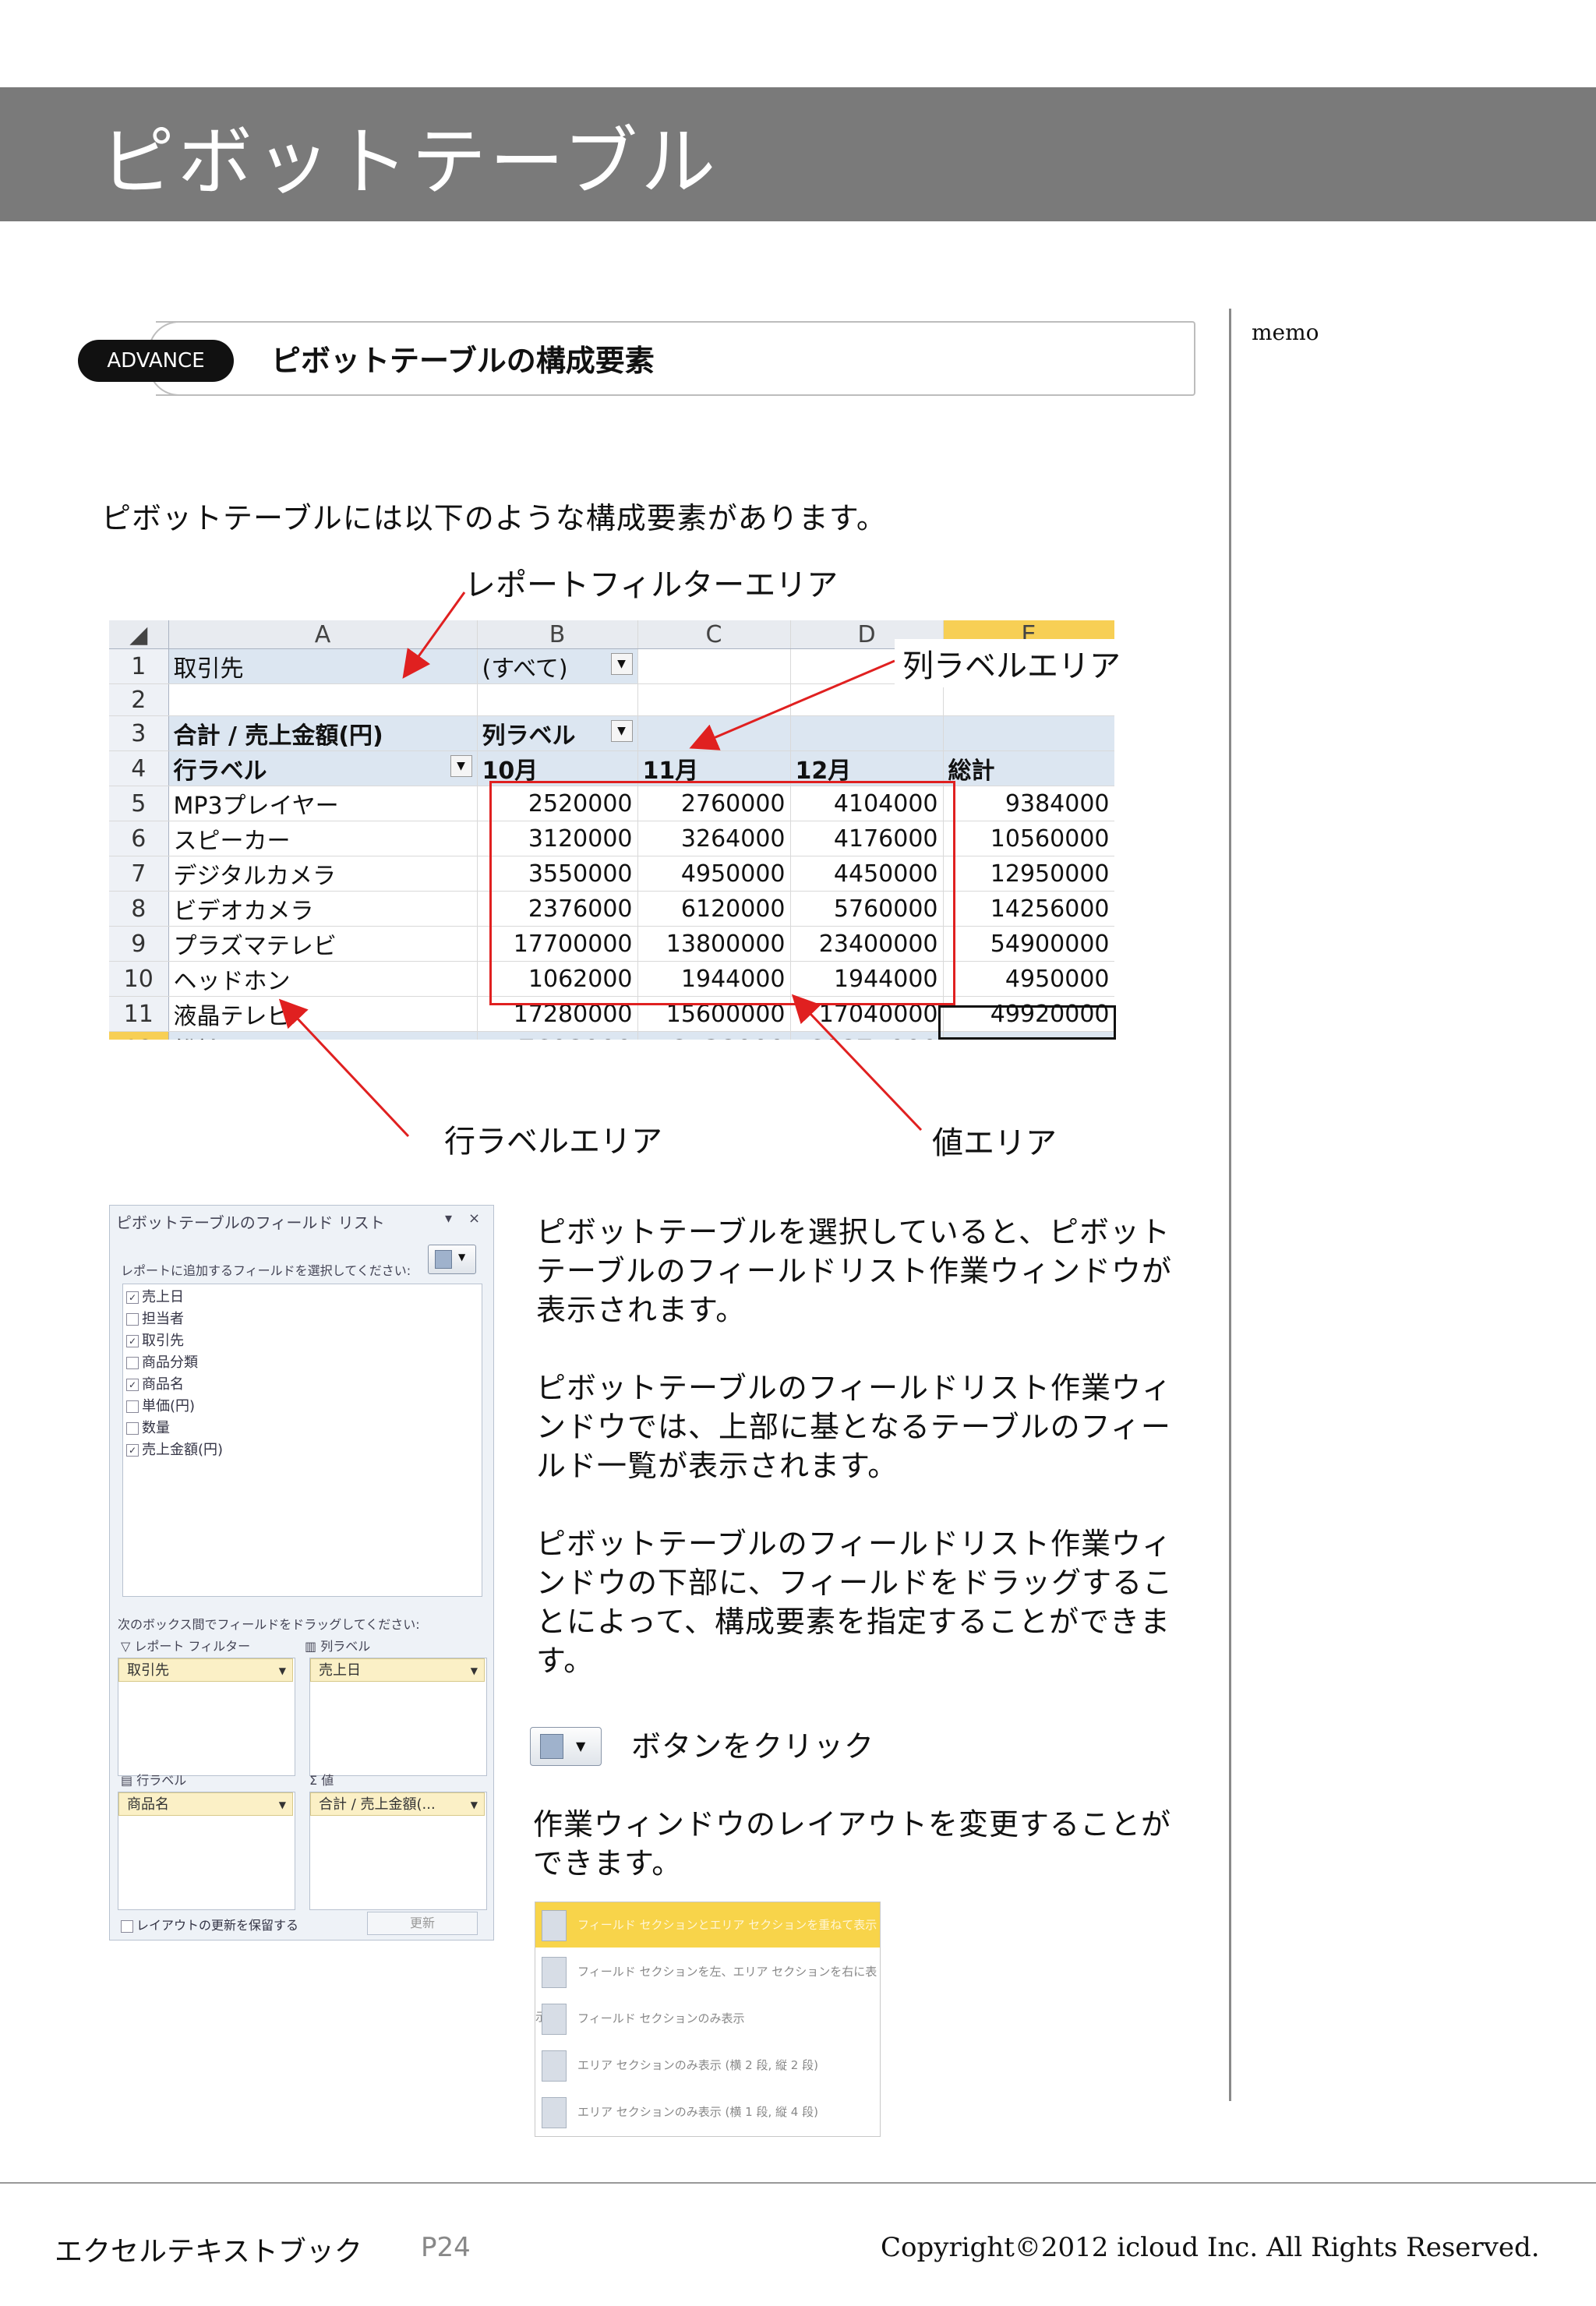 Image resolution: width=1596 pixels, height=2306 pixels. What do you see at coordinates (128, 1647) in the screenshot?
I see `filter-icon: ▽` at bounding box center [128, 1647].